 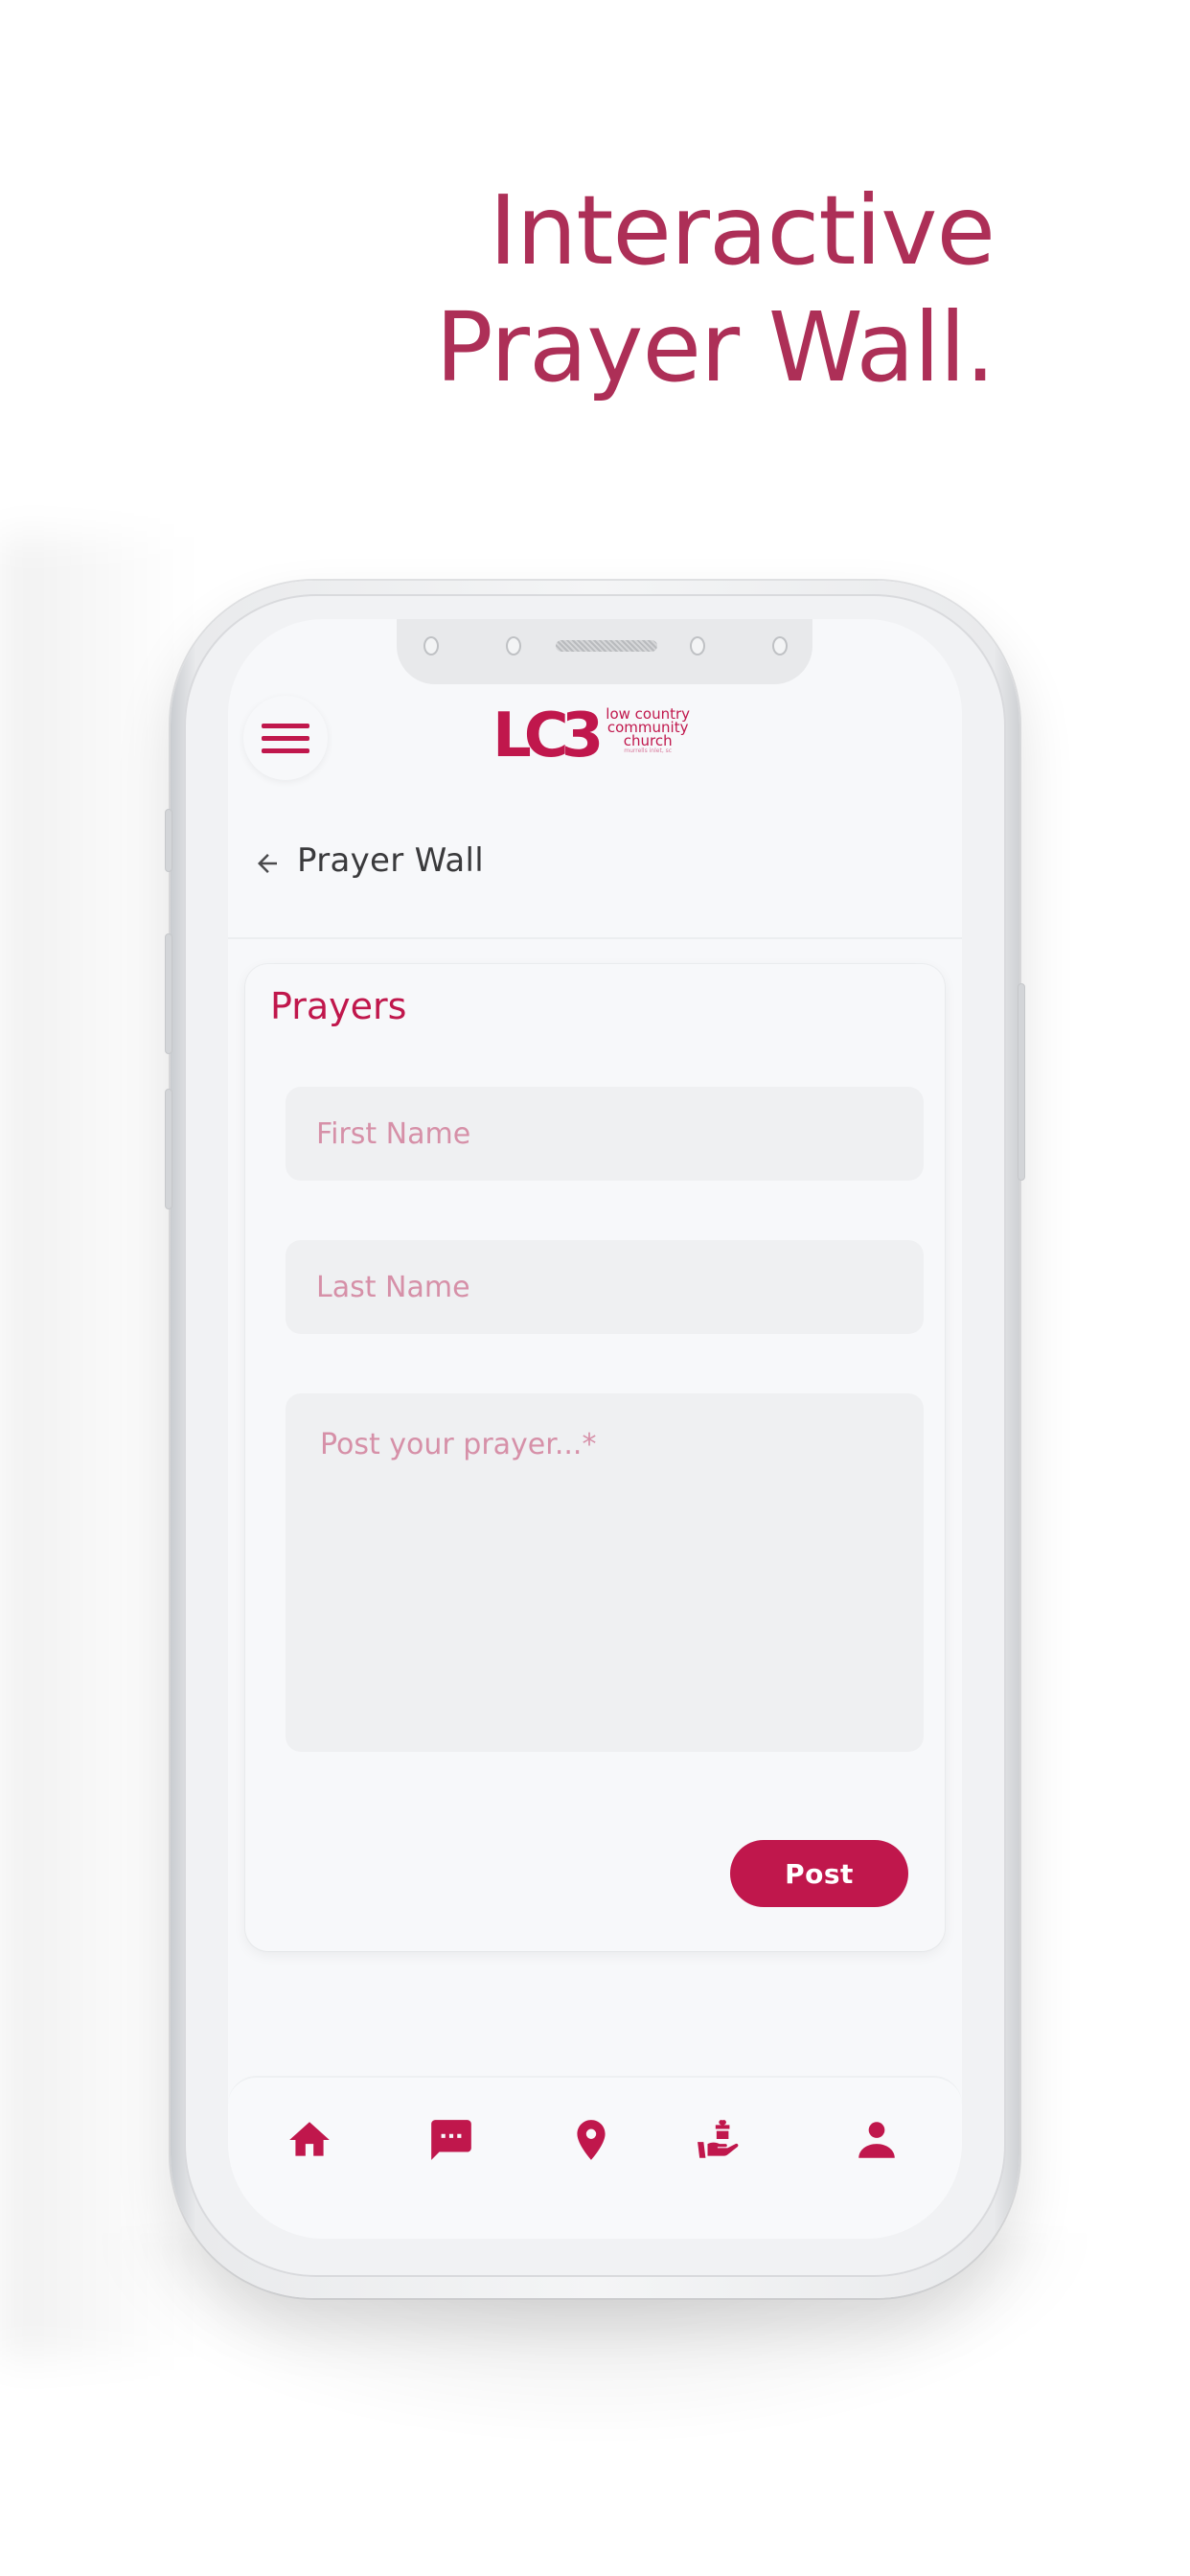 I want to click on first-name-input, so click(x=605, y=1134).